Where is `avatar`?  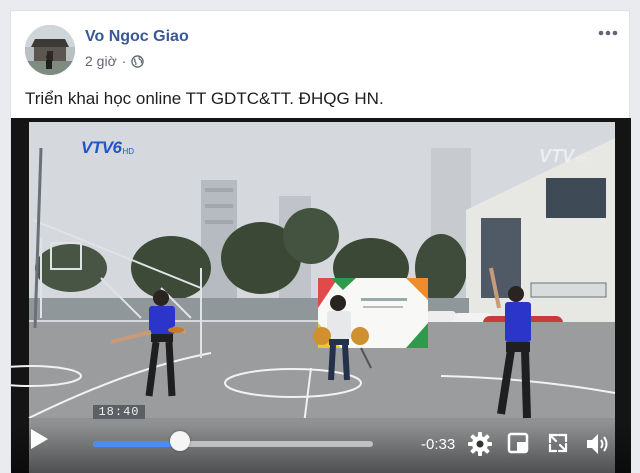 avatar is located at coordinates (50, 50).